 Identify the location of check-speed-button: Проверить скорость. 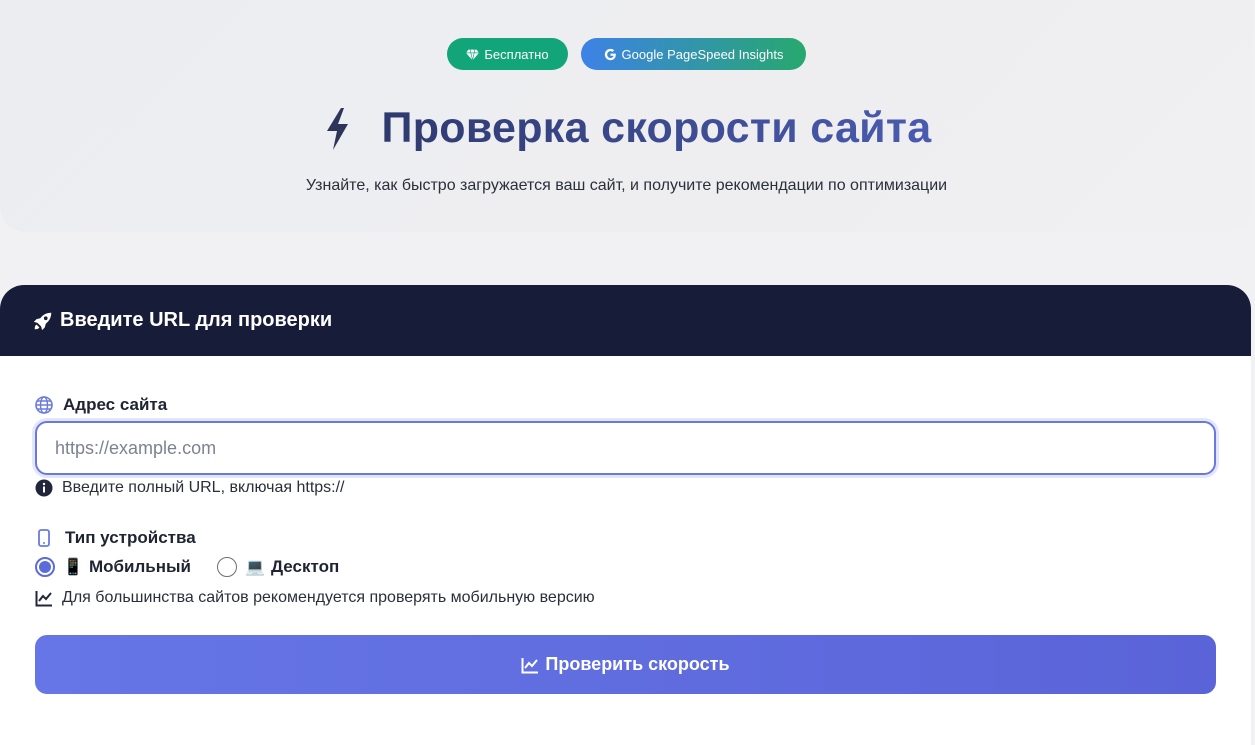
(625, 664).